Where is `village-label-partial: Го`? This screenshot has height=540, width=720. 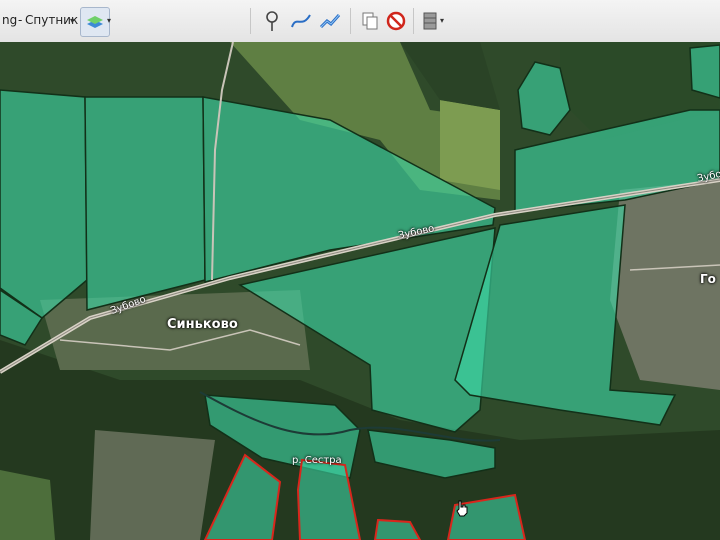
village-label-partial: Го is located at coordinates (708, 279).